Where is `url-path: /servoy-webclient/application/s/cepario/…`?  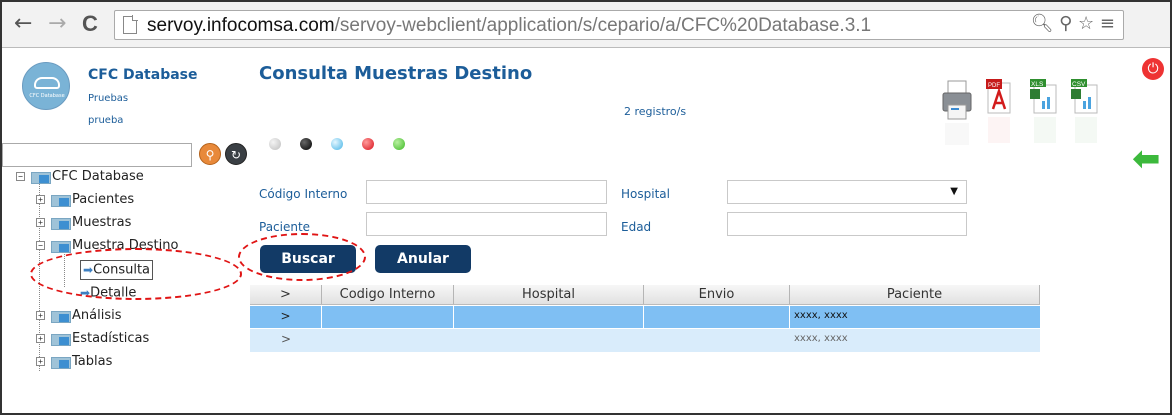
url-path: /servoy-webclient/application/s/cepario/… is located at coordinates (603, 25).